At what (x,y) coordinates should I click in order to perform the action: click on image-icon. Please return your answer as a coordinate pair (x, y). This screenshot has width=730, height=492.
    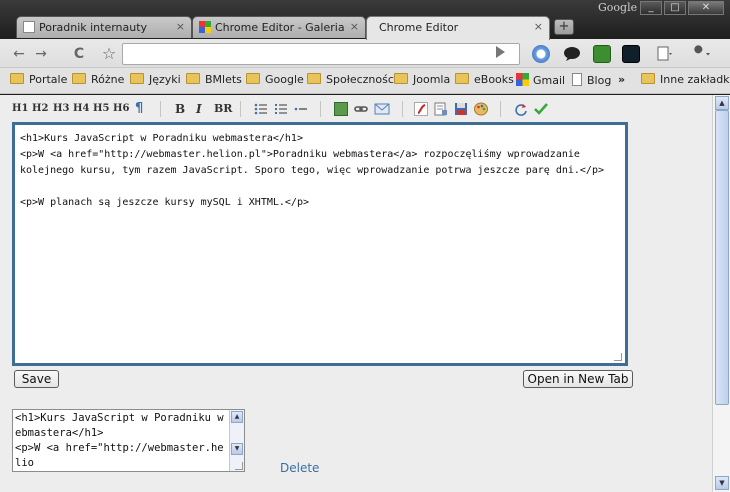
    Looking at the image, I should click on (341, 109).